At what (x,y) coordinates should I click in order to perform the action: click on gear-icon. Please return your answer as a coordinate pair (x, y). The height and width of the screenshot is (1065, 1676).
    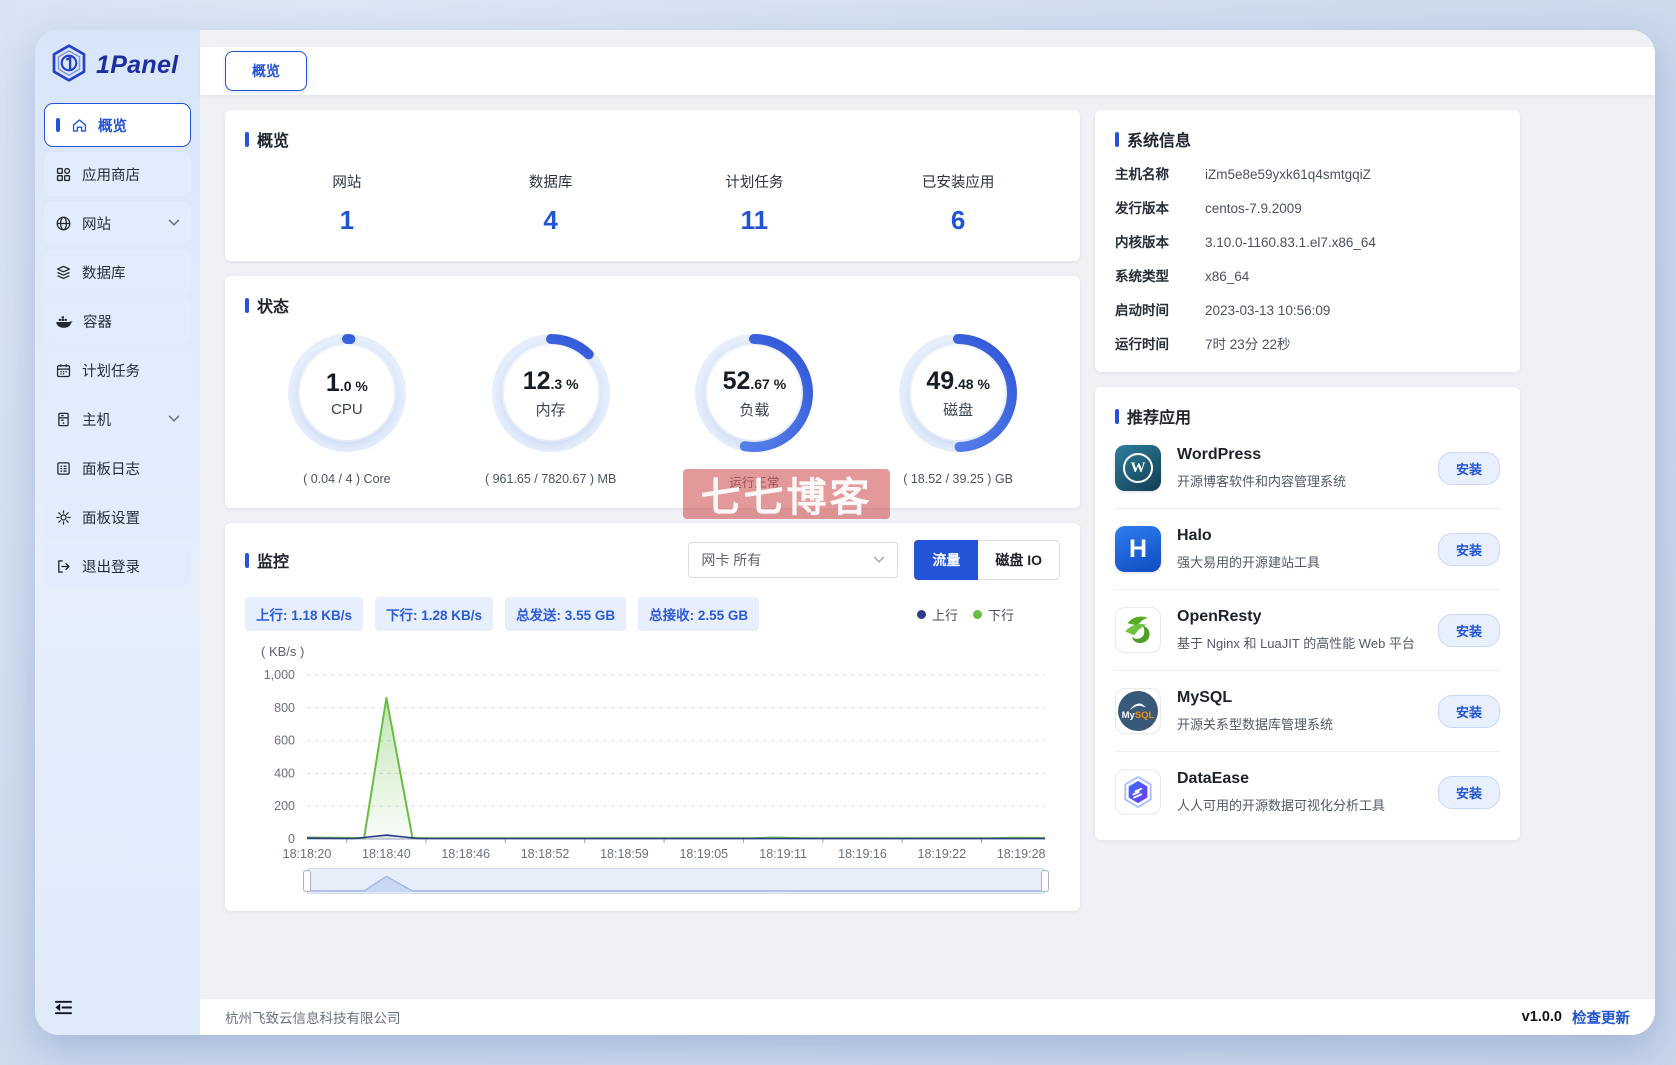
    Looking at the image, I should click on (63, 517).